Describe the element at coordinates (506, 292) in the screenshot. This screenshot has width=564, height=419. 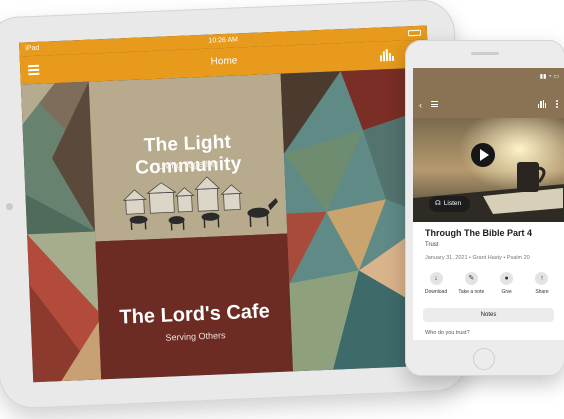
I see `give-label: Give` at that location.